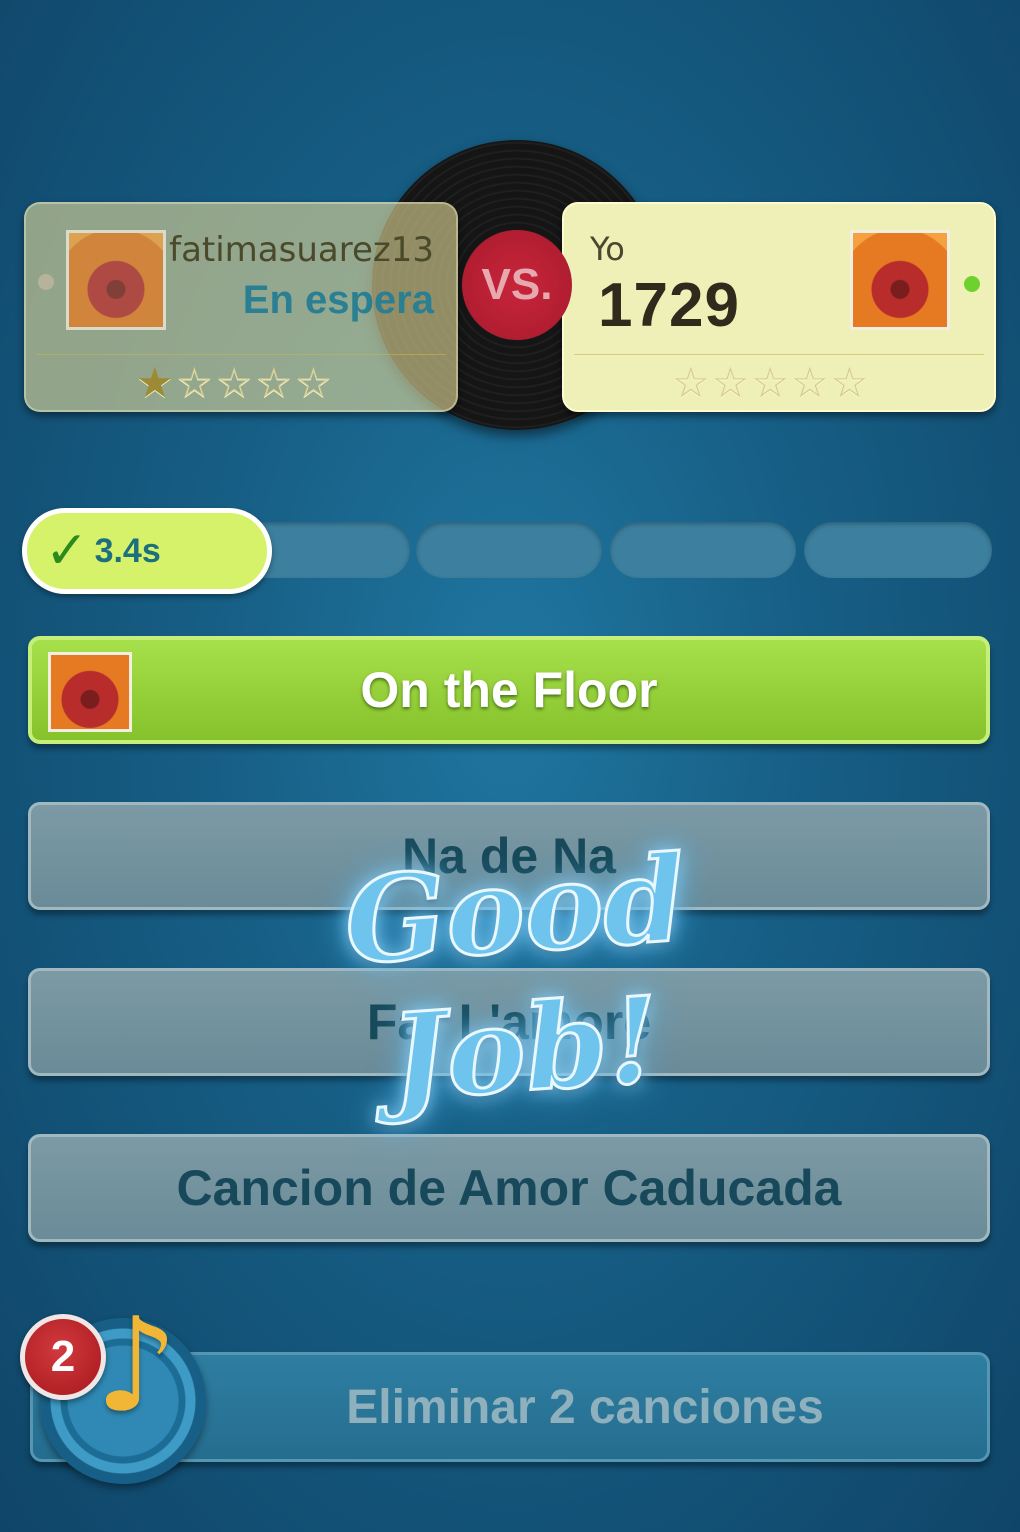  What do you see at coordinates (241, 307) in the screenshot?
I see `opponent-card: fatimasuarez13 En espera ★☆☆☆☆` at bounding box center [241, 307].